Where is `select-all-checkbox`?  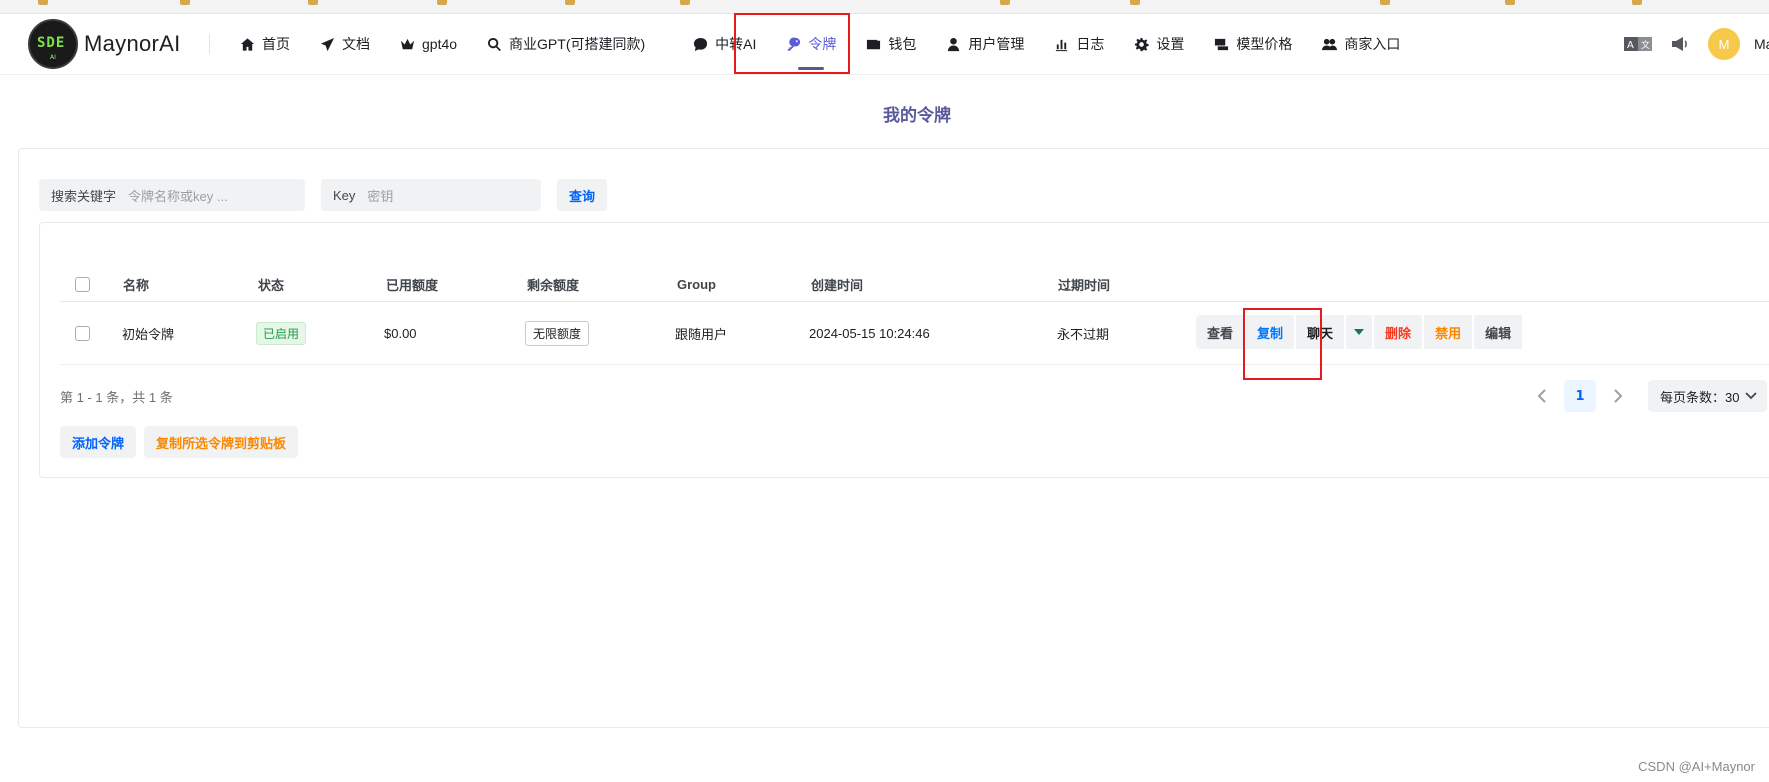
select-all-checkbox is located at coordinates (82, 284).